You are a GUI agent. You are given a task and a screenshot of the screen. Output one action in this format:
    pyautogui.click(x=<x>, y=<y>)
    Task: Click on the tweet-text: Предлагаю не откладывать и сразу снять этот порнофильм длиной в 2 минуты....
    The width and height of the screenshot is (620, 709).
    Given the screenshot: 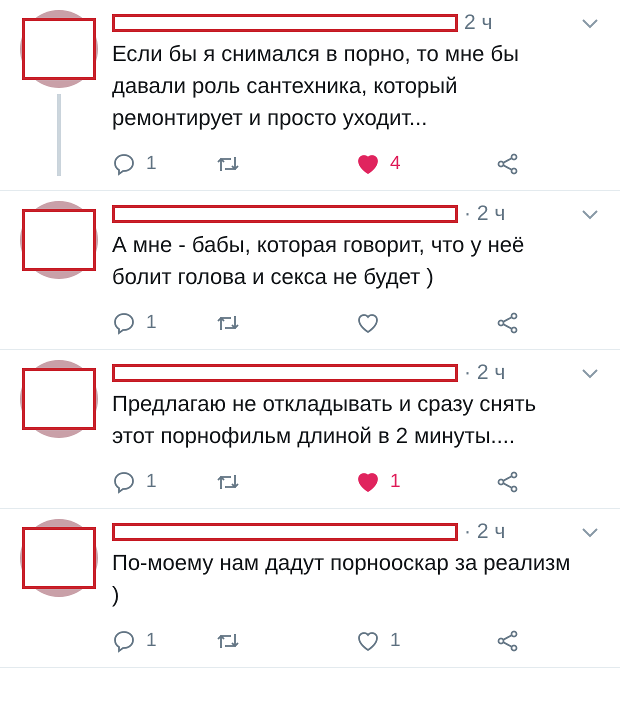 What is the action you would take?
    pyautogui.click(x=325, y=420)
    